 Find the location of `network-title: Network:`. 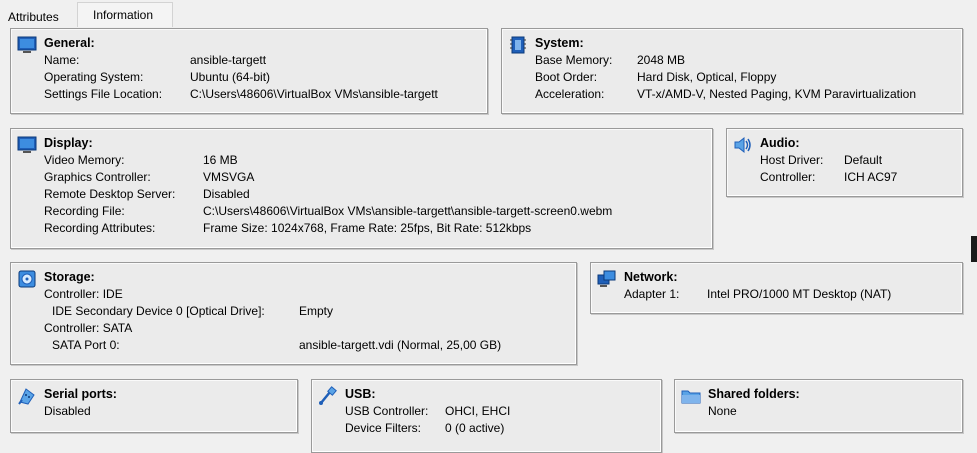

network-title: Network: is located at coordinates (651, 277).